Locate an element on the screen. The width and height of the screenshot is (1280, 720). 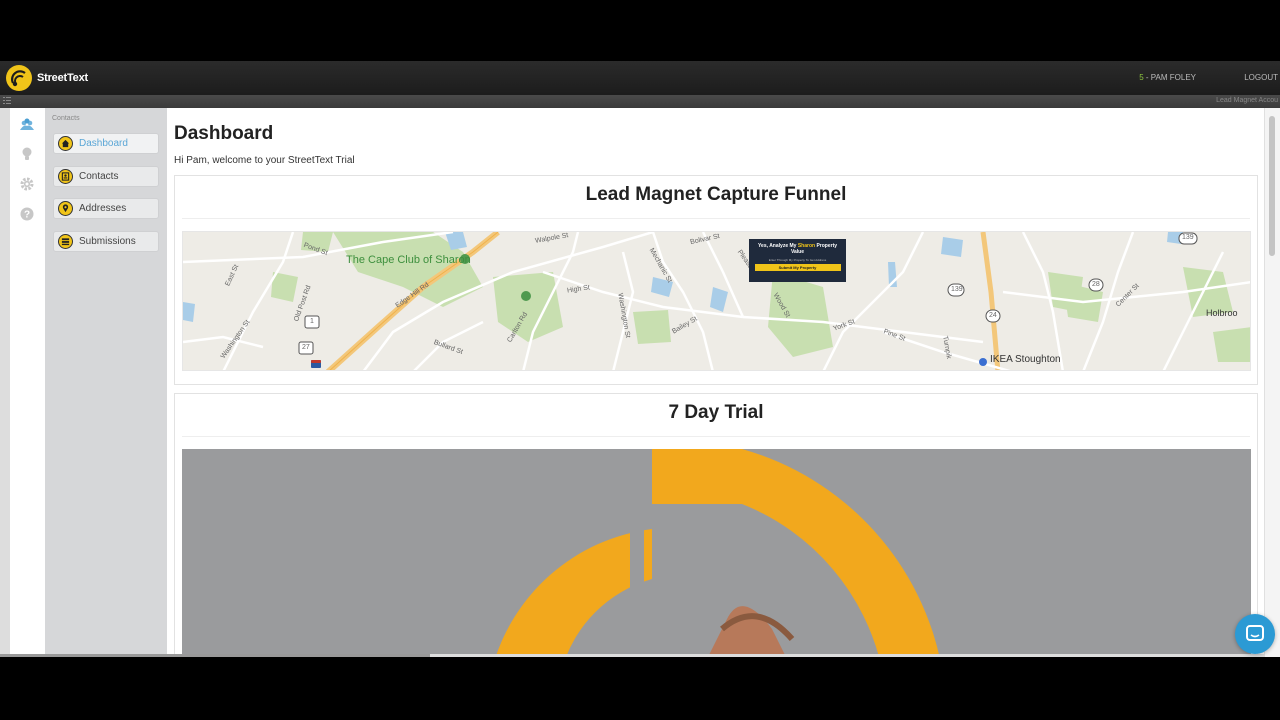
account-name: Lead Magnet Accou is located at coordinates (1247, 100).